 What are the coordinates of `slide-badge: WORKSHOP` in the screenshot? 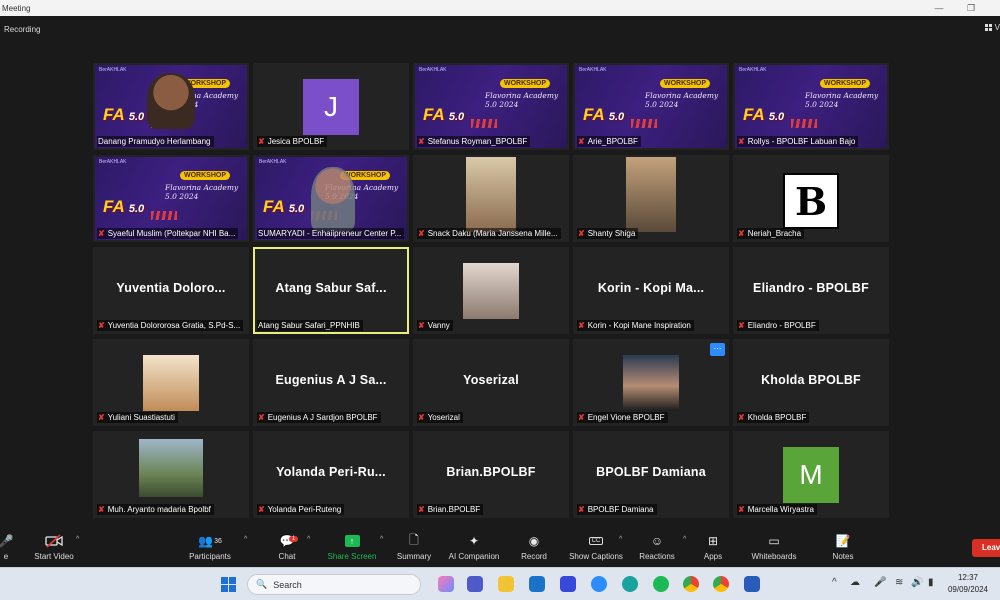 It's located at (205, 175).